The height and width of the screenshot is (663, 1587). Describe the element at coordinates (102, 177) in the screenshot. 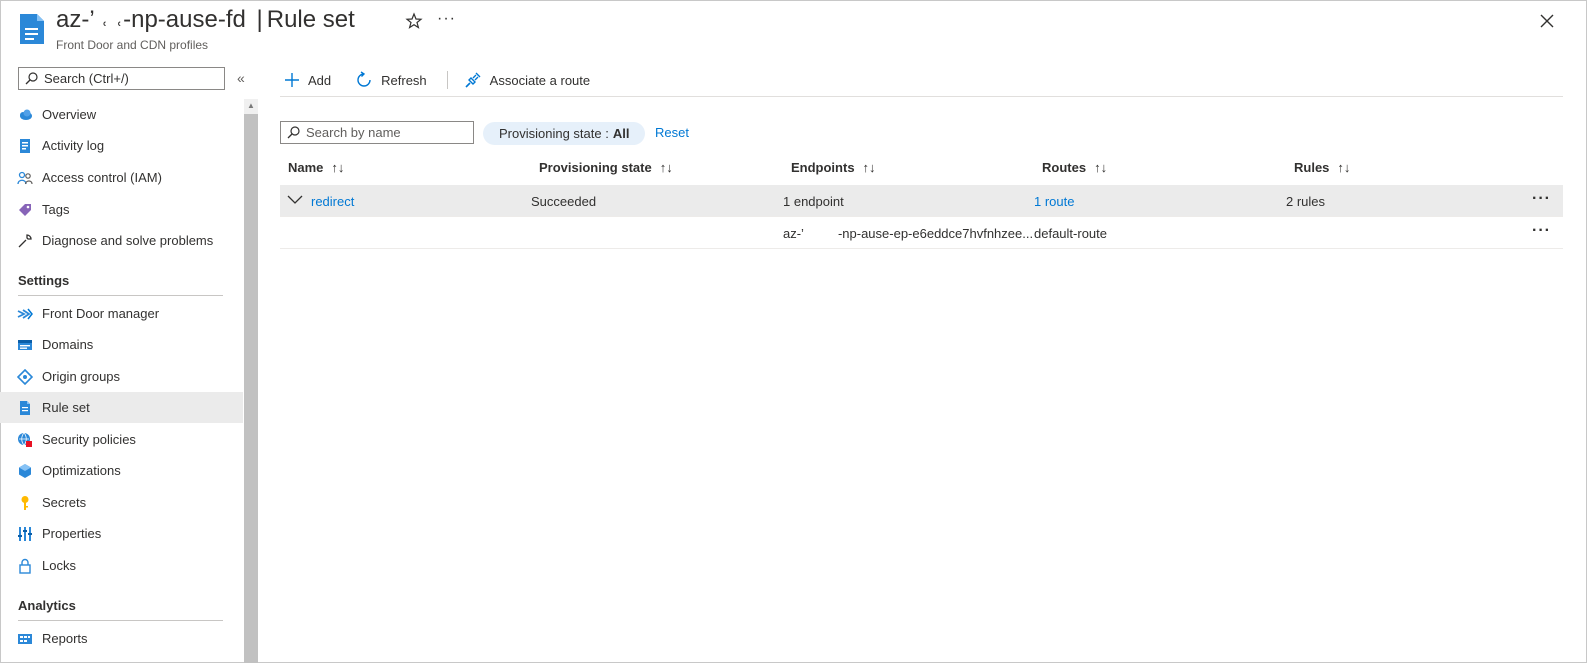

I see `sidebar-item-label: Access control (IAM)` at that location.